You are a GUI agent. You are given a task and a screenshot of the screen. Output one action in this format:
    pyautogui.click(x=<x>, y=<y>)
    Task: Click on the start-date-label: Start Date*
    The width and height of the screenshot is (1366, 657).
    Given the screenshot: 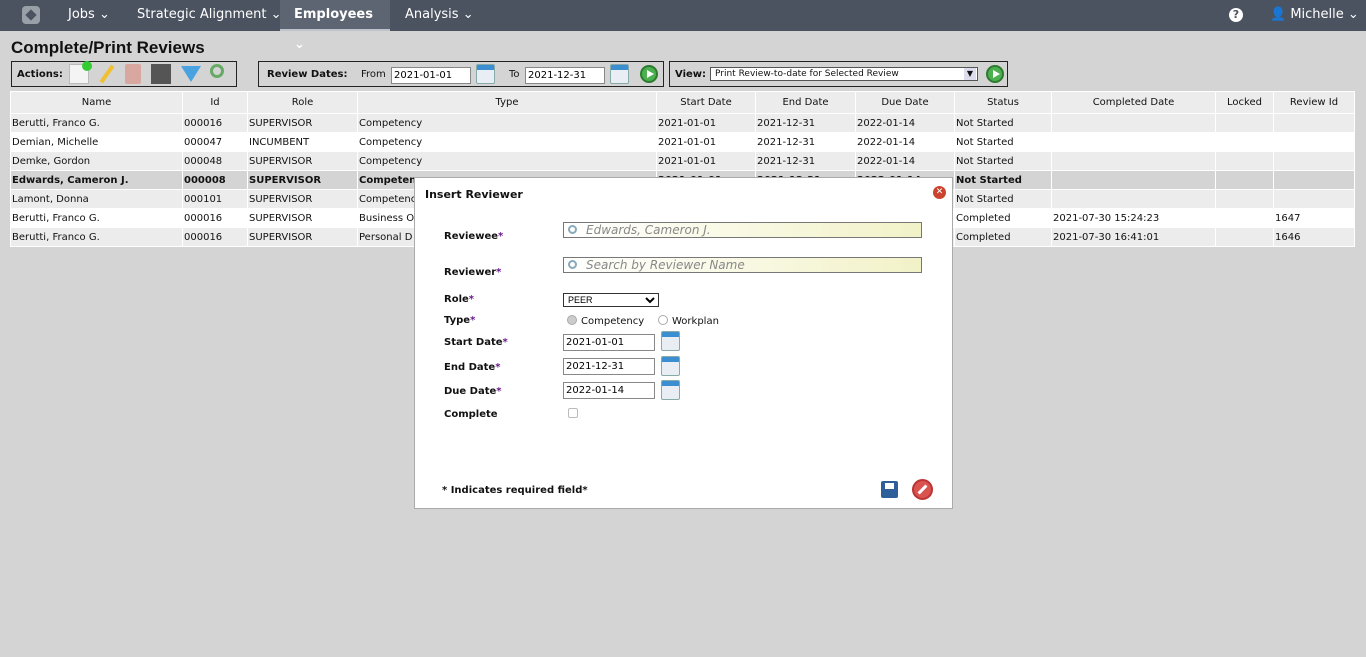 What is the action you would take?
    pyautogui.click(x=476, y=342)
    